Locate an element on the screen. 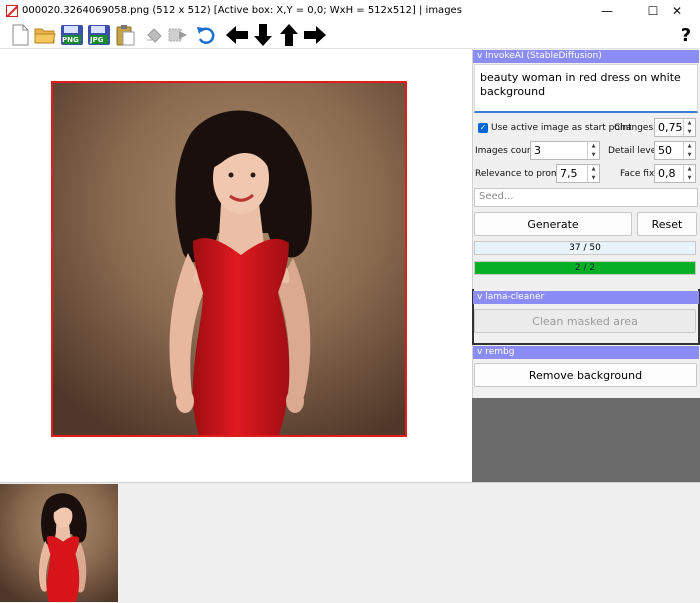  close-icon: ✕ is located at coordinates (677, 10).